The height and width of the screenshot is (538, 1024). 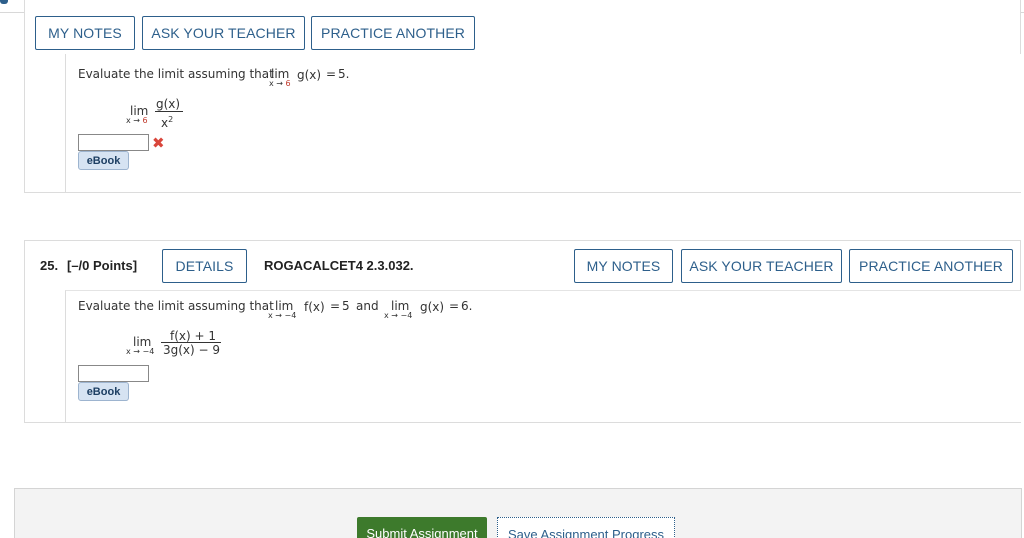 I want to click on q25-prompt: Evaluate the limit assuming that, so click(x=176, y=306).